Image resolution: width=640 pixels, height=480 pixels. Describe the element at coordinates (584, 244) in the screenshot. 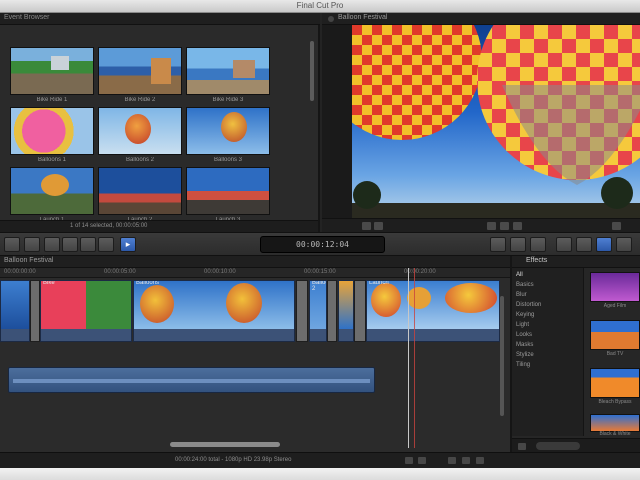

I see `photo-browser-button` at that location.